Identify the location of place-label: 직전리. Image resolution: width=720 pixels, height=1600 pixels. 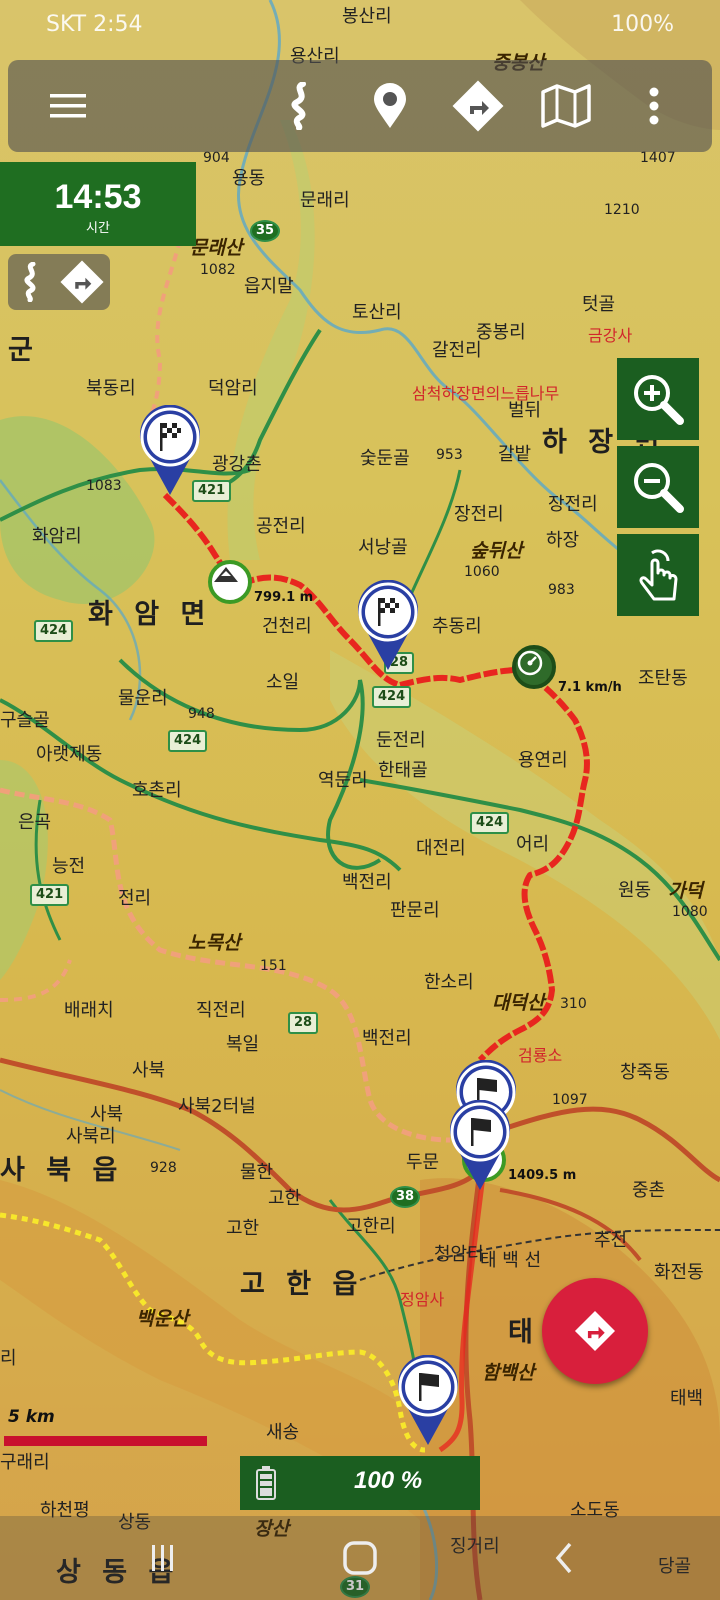
(221, 1010).